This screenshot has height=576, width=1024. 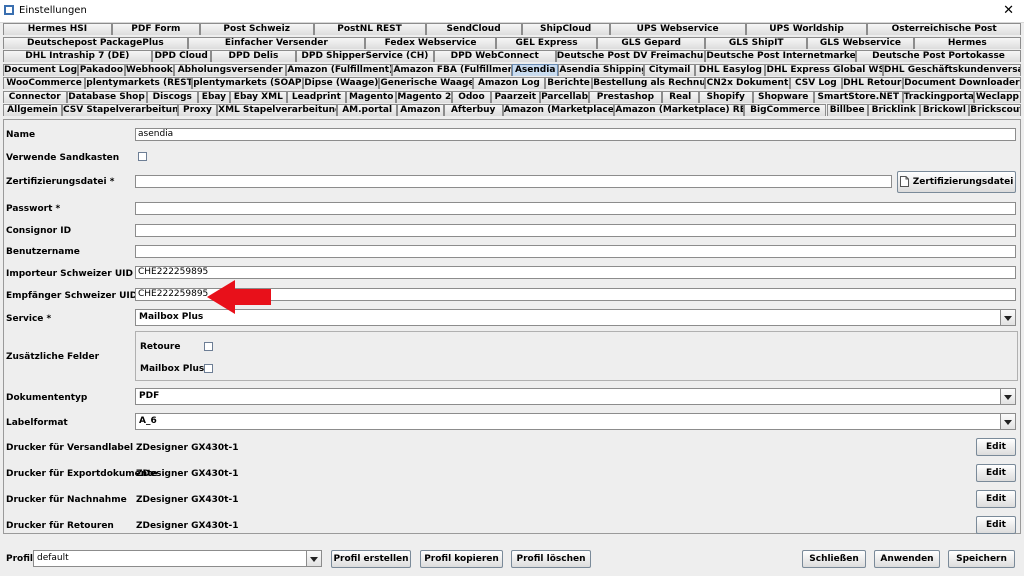 What do you see at coordinates (473, 110) in the screenshot?
I see `tab: Afterbuy` at bounding box center [473, 110].